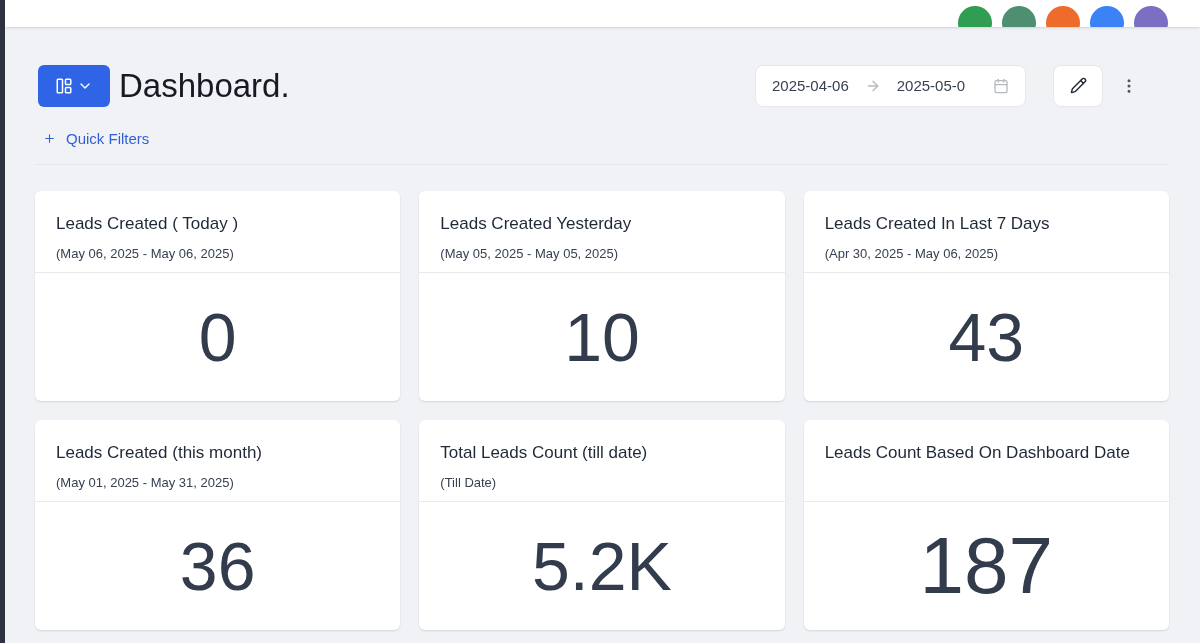  Describe the element at coordinates (931, 85) in the screenshot. I see `end-date: 2025-05-0` at that location.